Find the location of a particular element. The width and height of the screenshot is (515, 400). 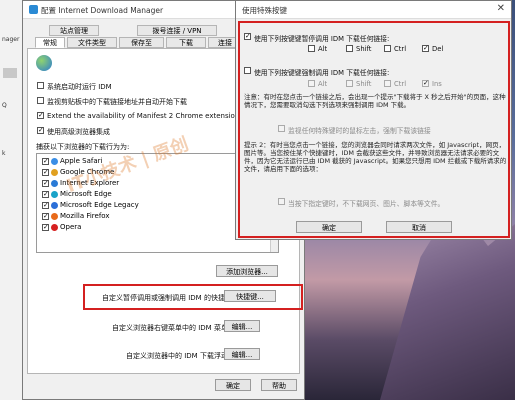

dialog-titlebar: 使用特殊按键 ✕ is located at coordinates (373, 10).